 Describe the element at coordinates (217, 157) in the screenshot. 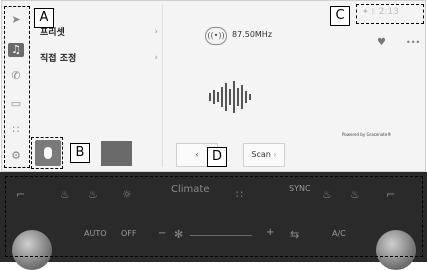

I see `callout-label-d: D` at that location.